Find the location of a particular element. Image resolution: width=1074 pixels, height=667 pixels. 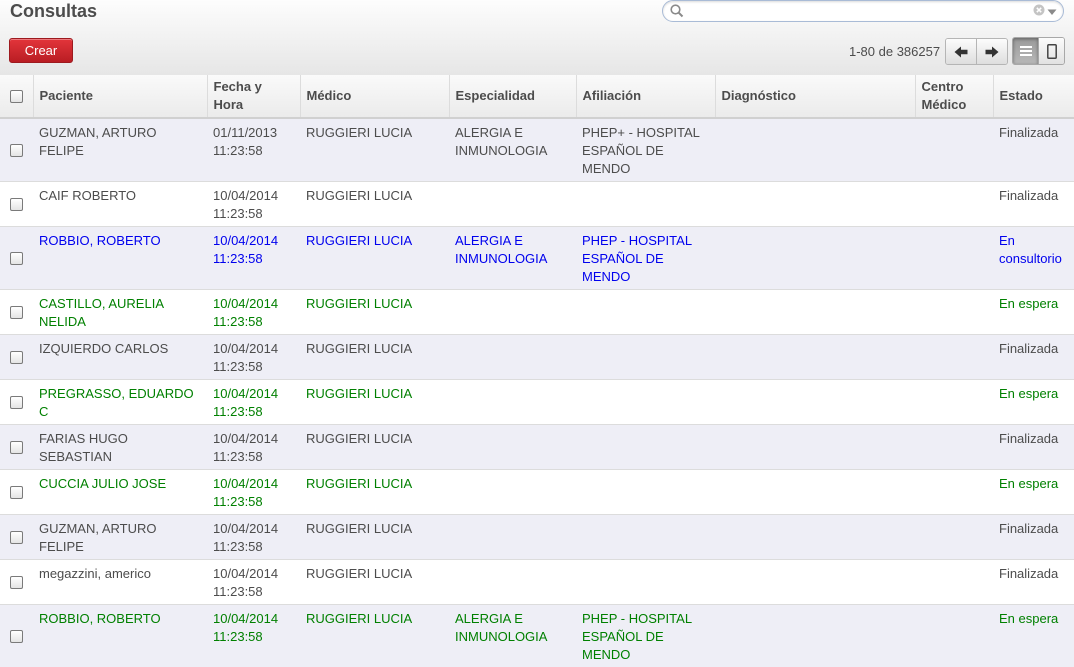

cell-afiliacion: PHEP - HOSPITAL ESPAÑOL DE MENDO is located at coordinates (645, 636).